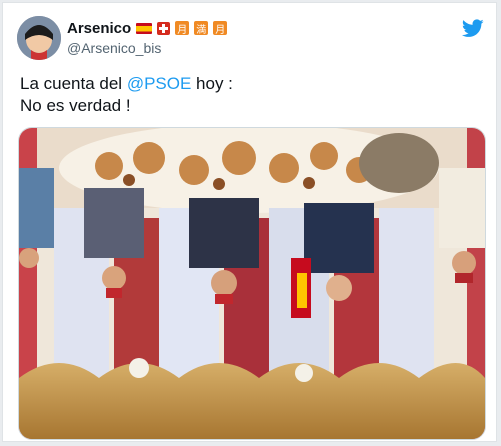 The image size is (501, 446). What do you see at coordinates (99, 28) in the screenshot?
I see `display-name: Arsenico` at bounding box center [99, 28].